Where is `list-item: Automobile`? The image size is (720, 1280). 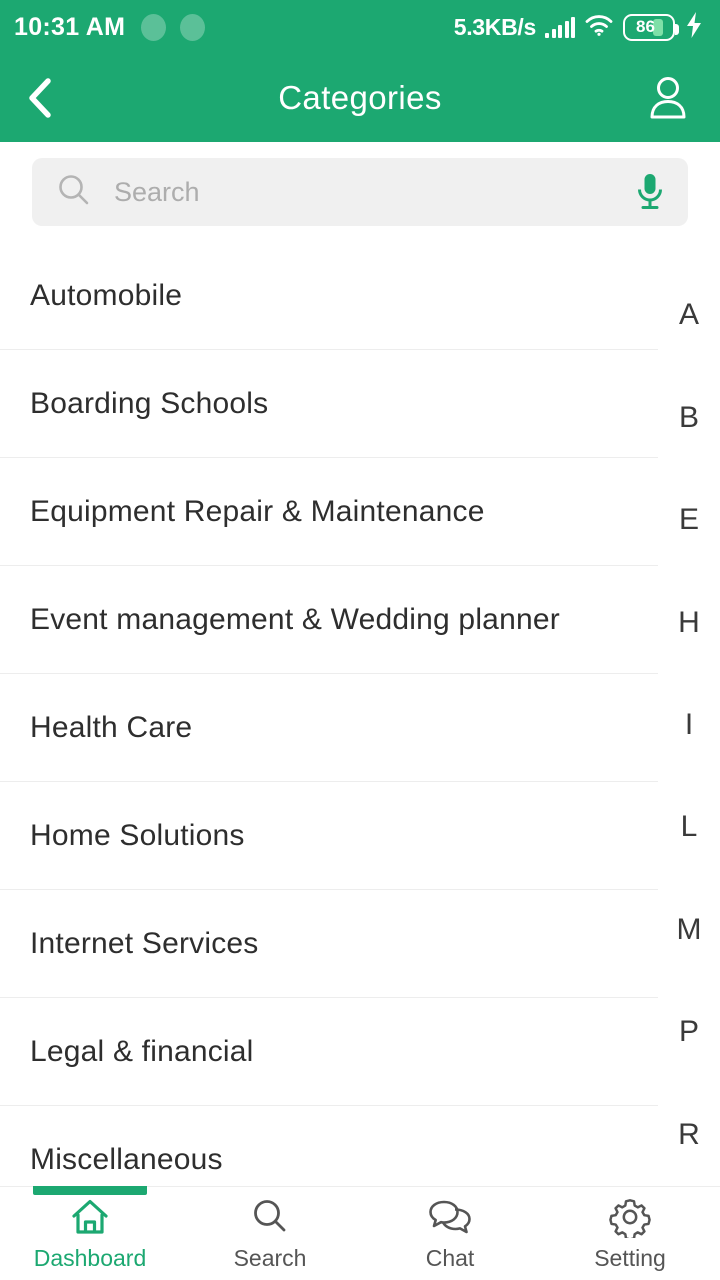
list-item: Automobile is located at coordinates (329, 296).